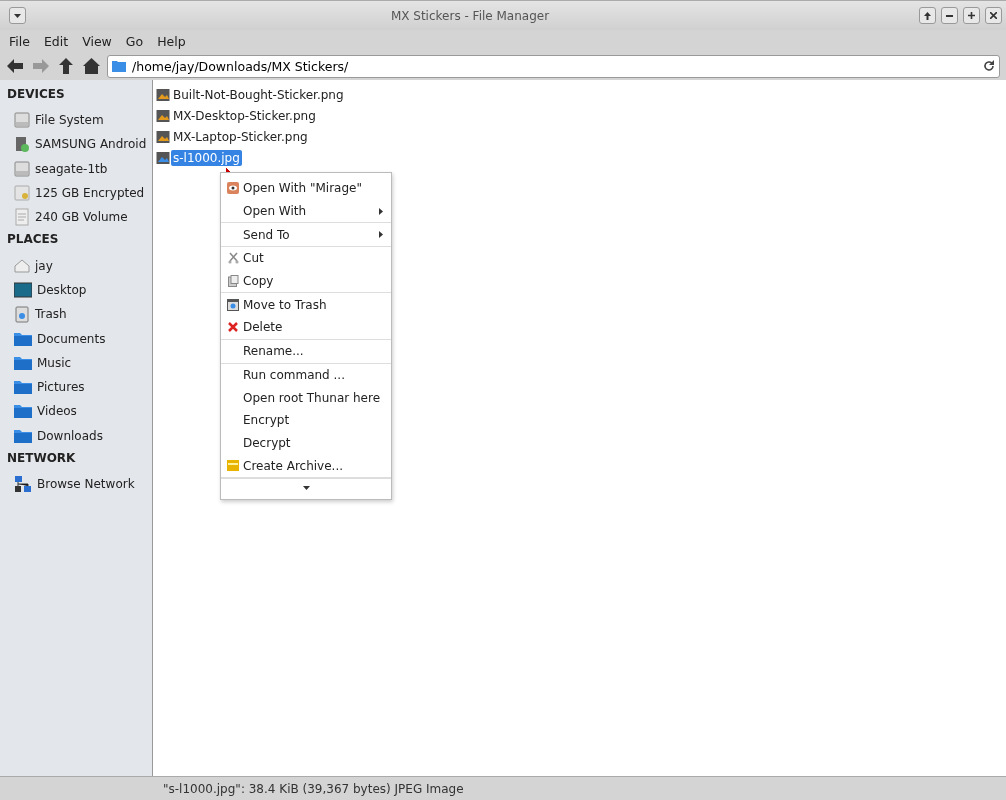  I want to click on close-icon, so click(993, 15).